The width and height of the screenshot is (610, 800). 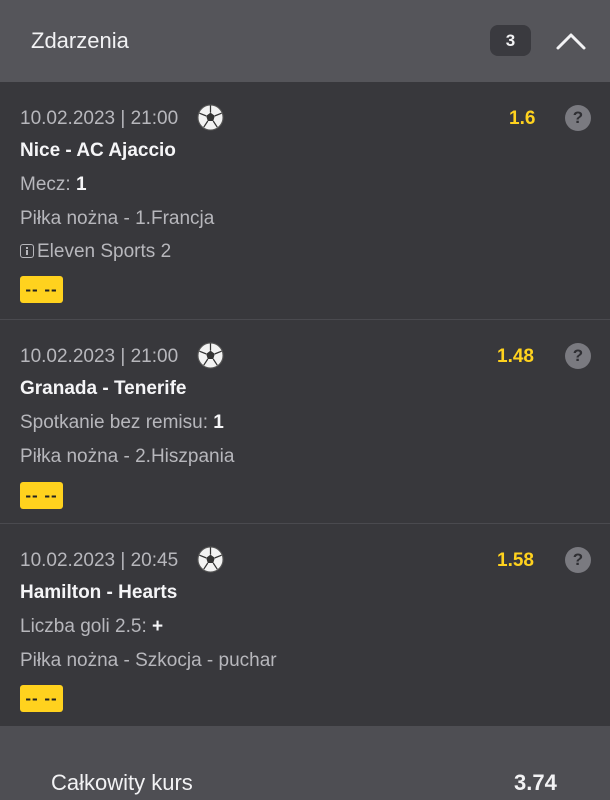 I want to click on header-title: Zdarzenia, so click(x=80, y=40).